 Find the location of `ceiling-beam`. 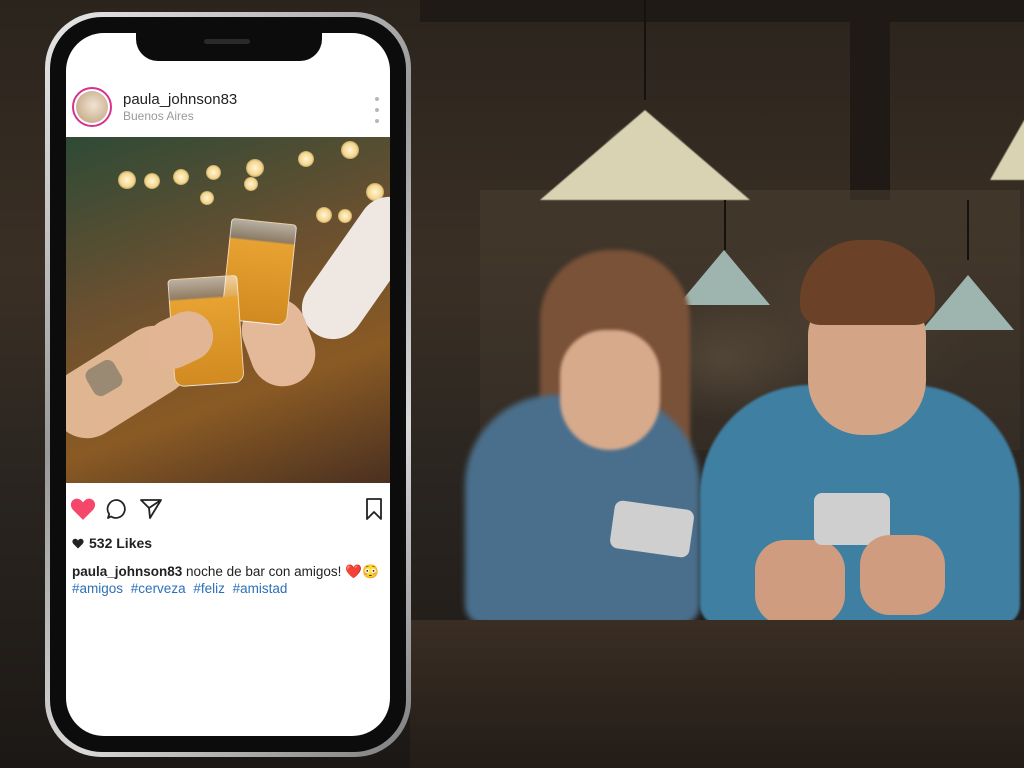

ceiling-beam is located at coordinates (722, 11).